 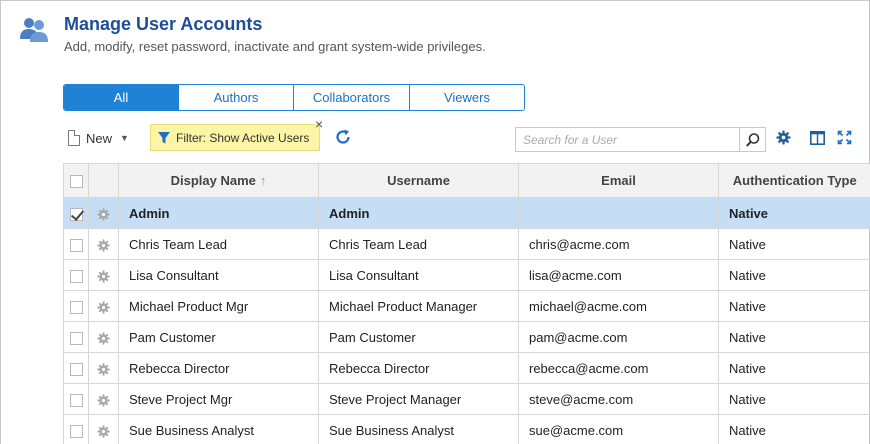 I want to click on column-header-display-name: Display Name ↑, so click(x=218, y=180).